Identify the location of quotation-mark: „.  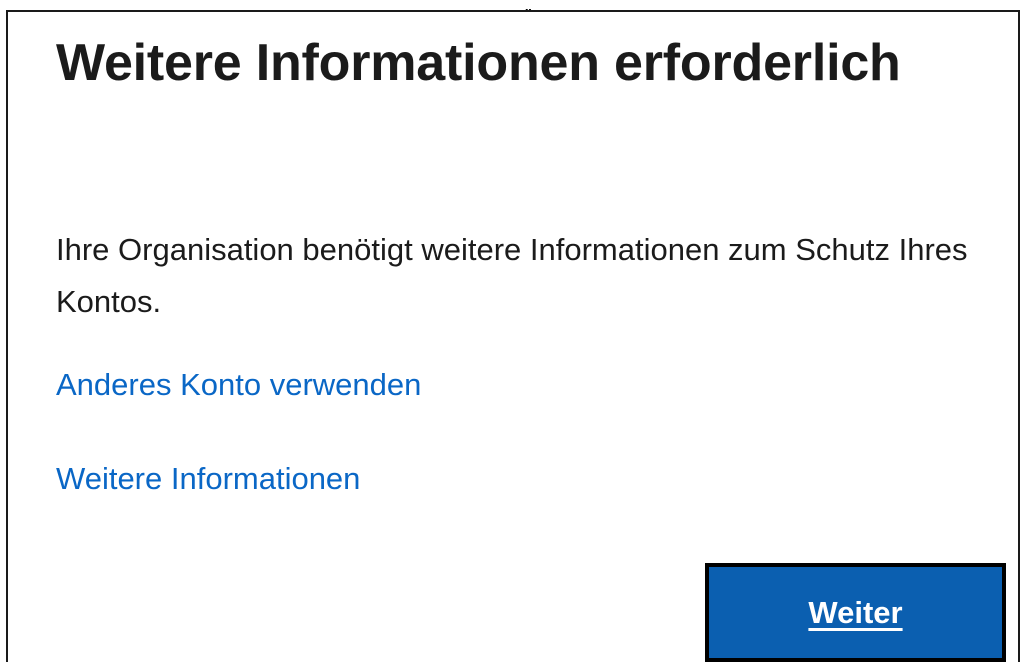
(528, 8).